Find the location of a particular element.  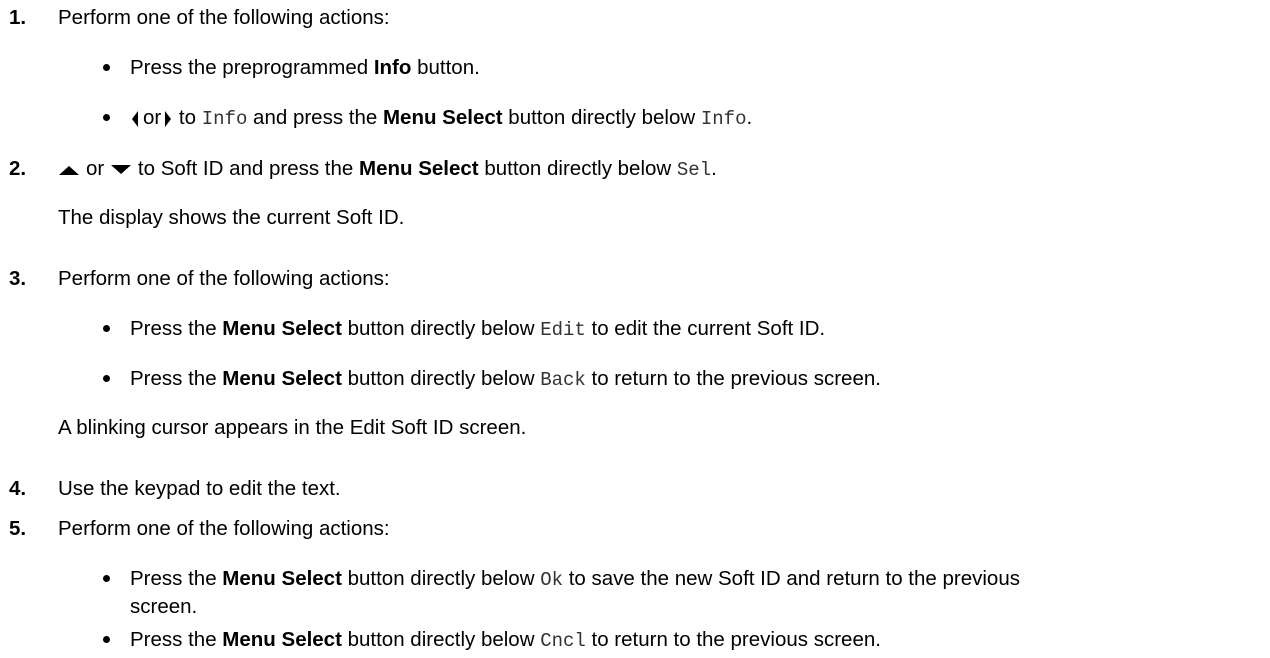

left-arrow-icon is located at coordinates (135, 118).